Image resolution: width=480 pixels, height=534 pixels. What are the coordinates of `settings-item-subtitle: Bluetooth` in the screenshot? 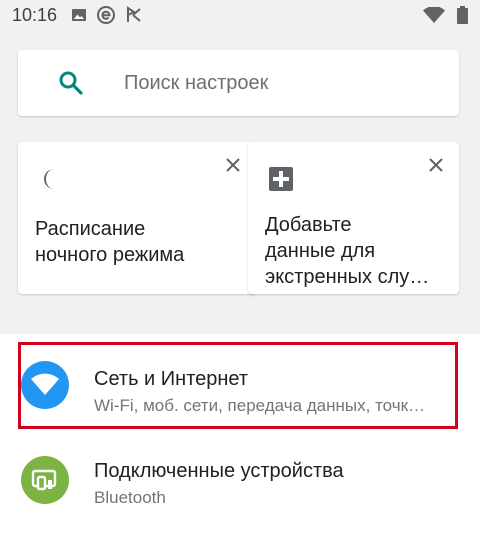 It's located at (130, 497).